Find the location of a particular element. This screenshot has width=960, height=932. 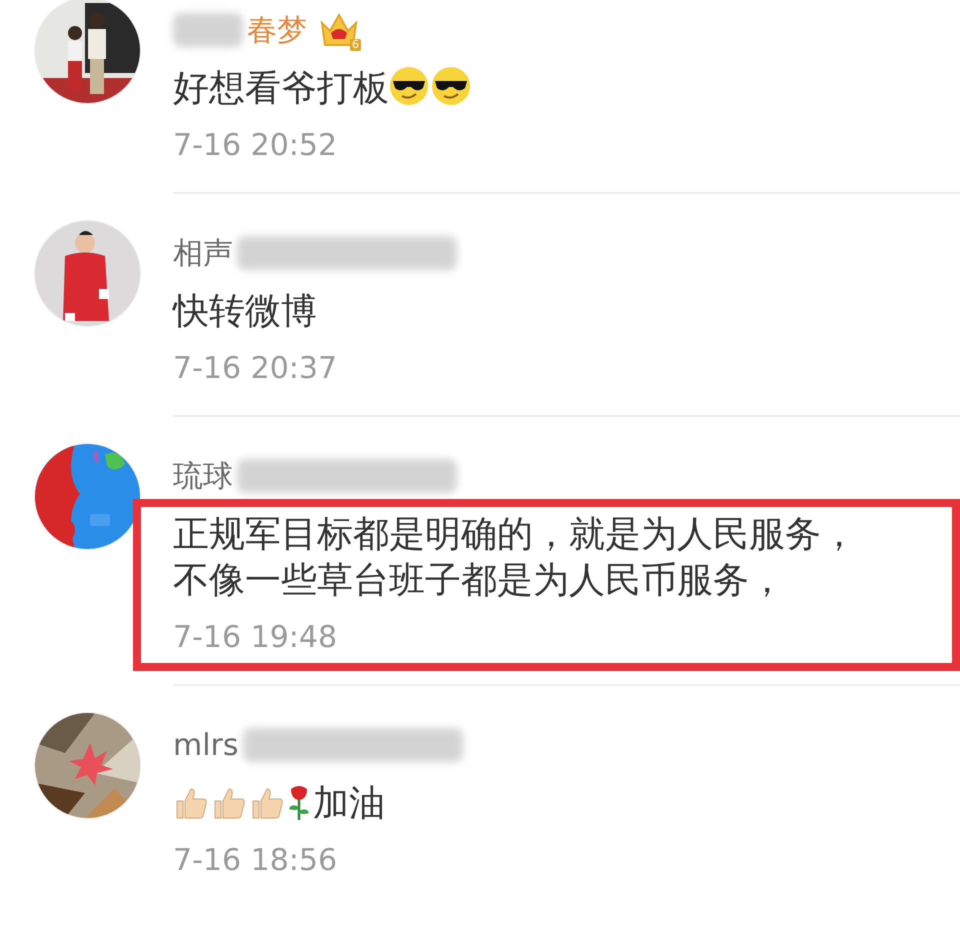

user-name: mlrs is located at coordinates (206, 745).